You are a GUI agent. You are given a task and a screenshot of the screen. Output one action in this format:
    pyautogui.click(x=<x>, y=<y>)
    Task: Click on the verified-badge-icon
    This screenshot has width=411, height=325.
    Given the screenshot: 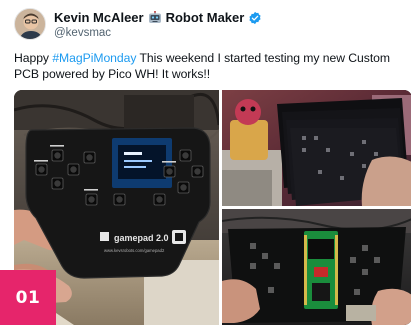 What is the action you would take?
    pyautogui.click(x=255, y=18)
    